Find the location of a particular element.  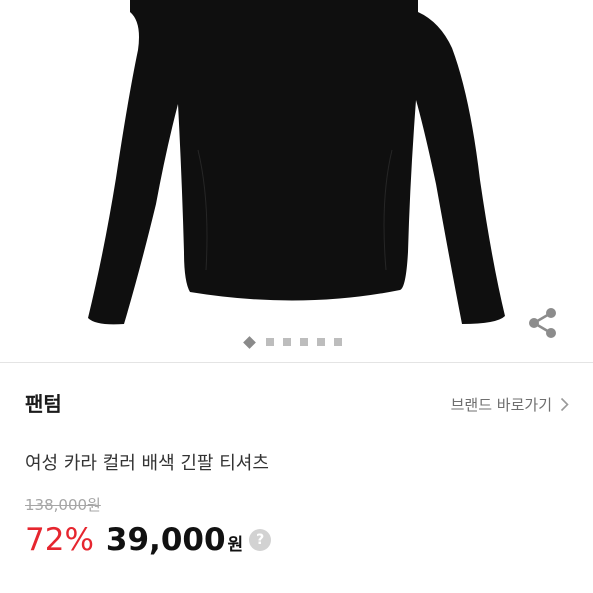

chevron-right-icon is located at coordinates (564, 404).